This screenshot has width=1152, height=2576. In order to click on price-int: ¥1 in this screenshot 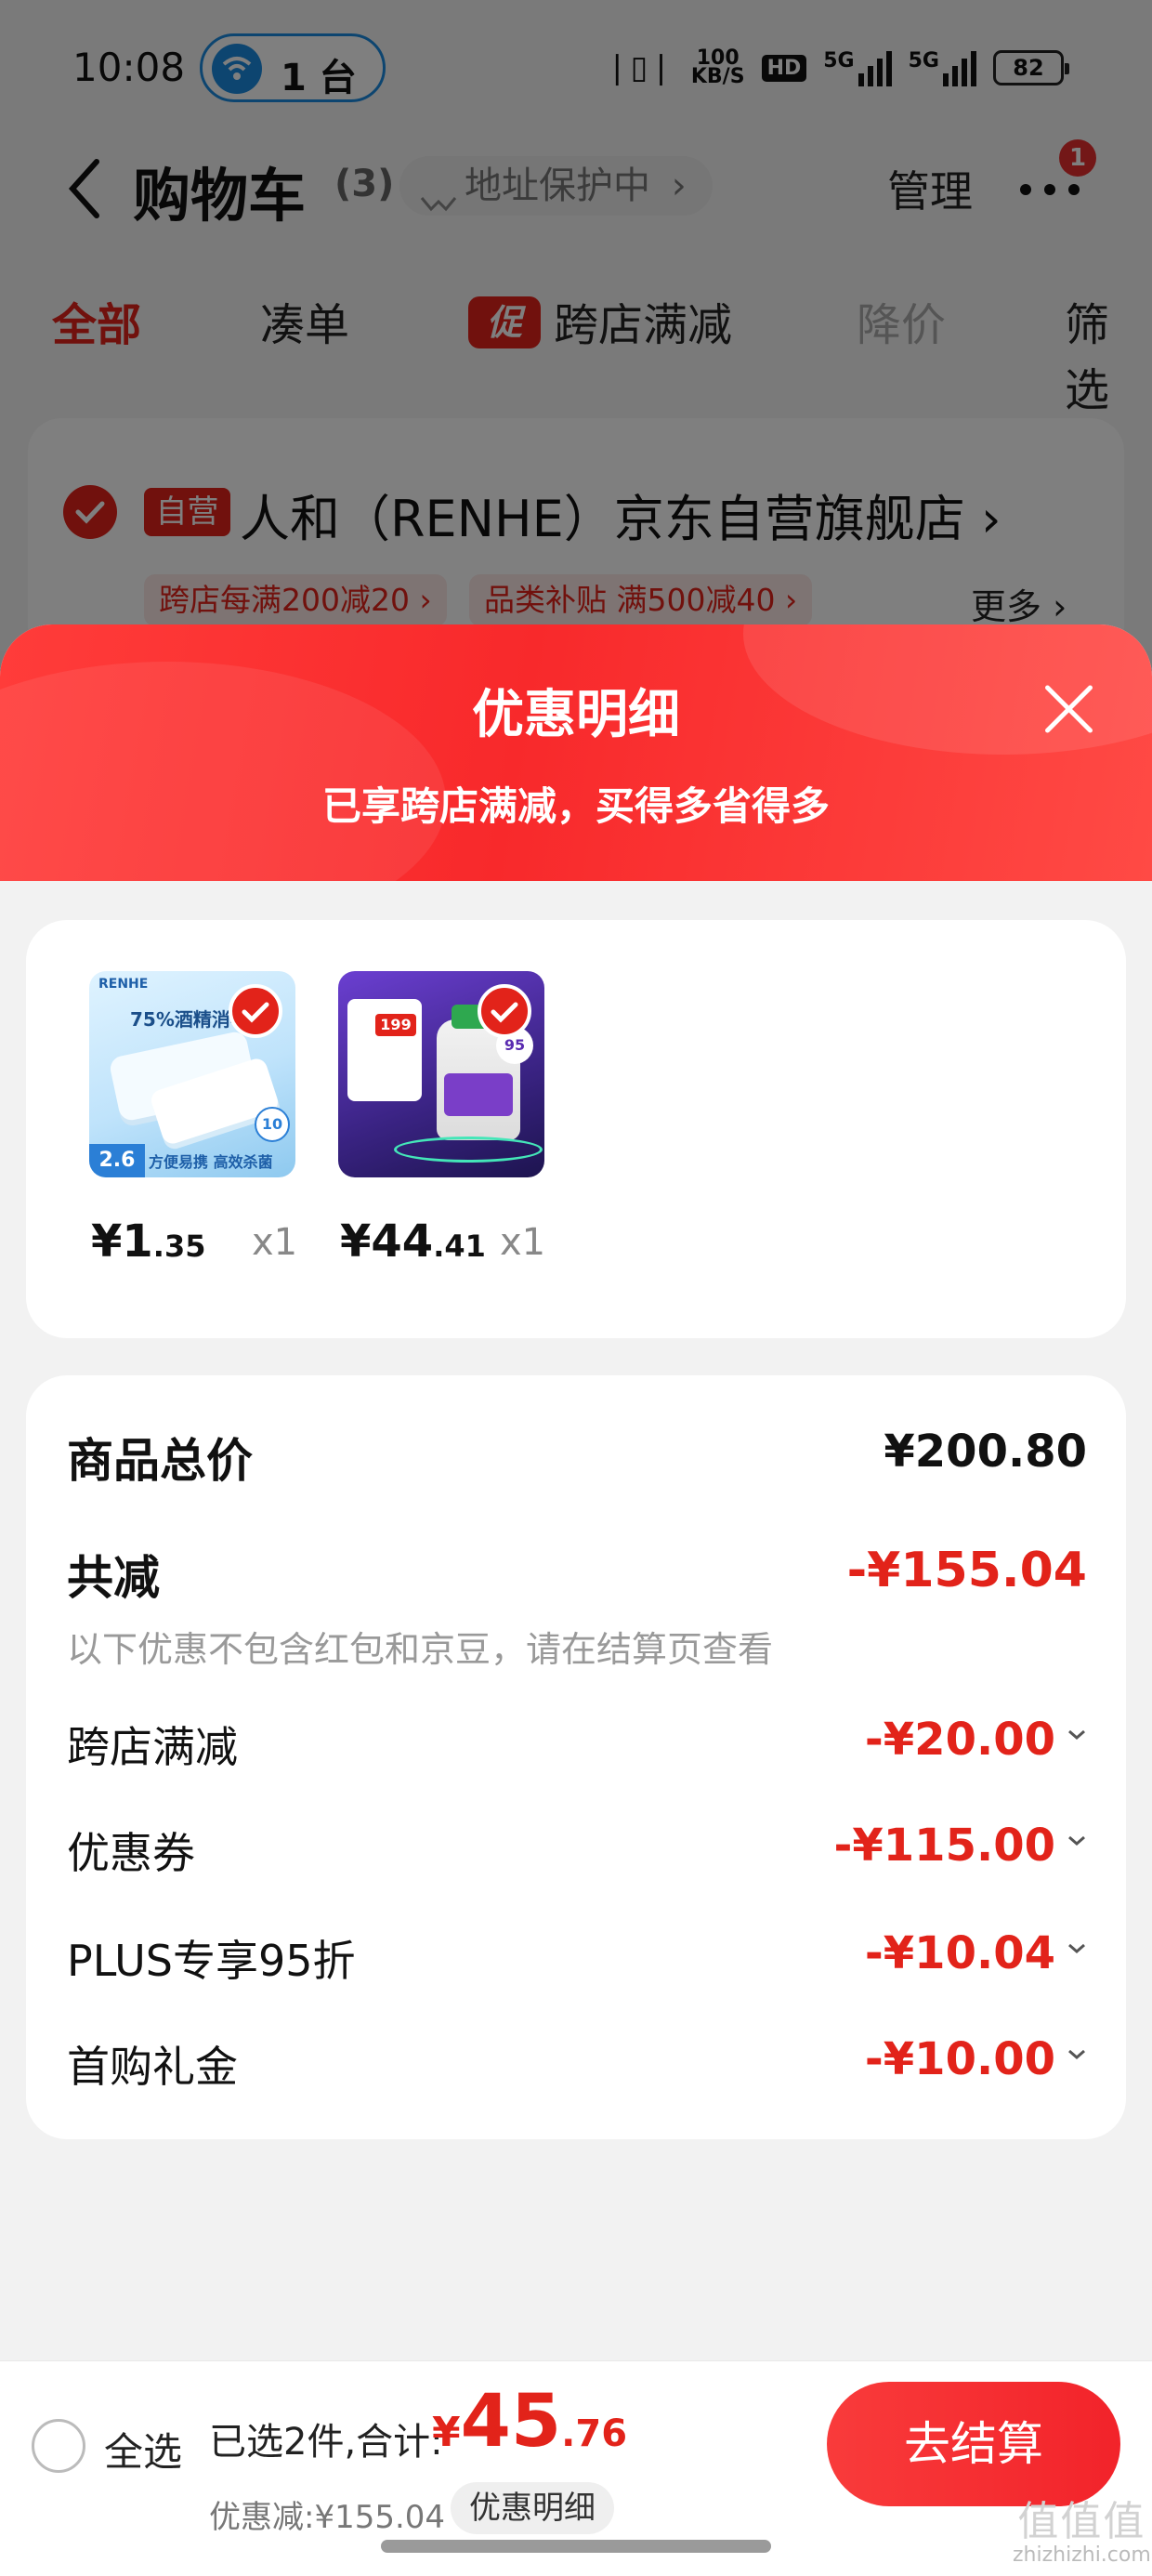, I will do `click(122, 1242)`.